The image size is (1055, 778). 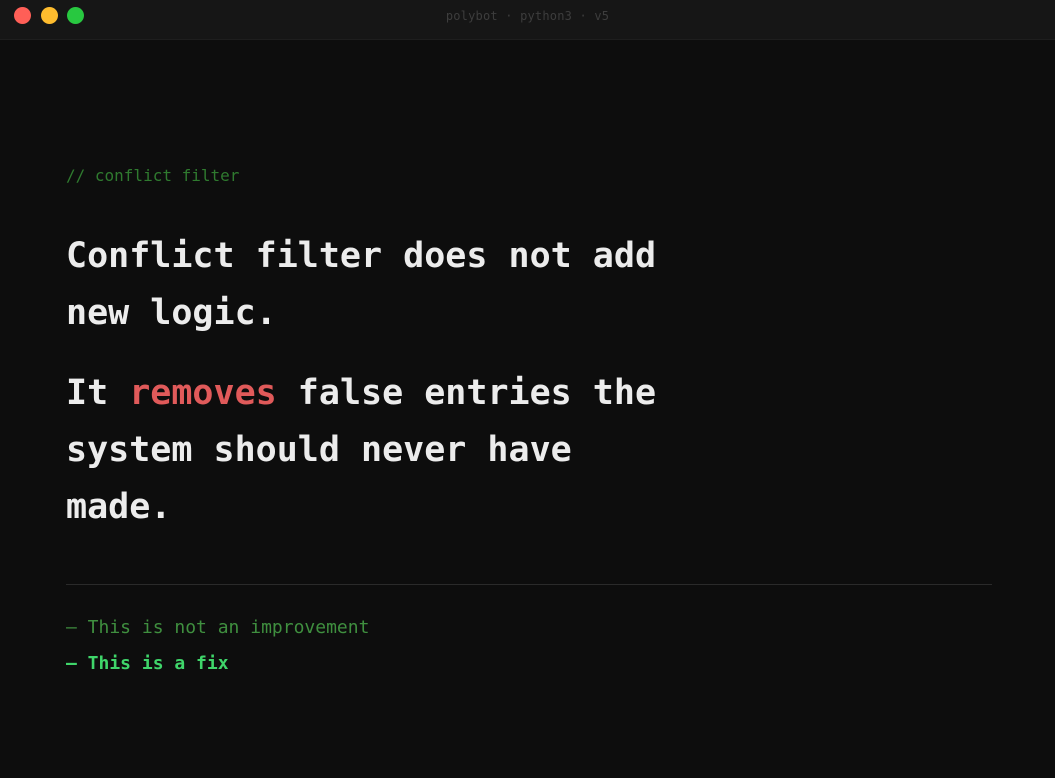 I want to click on section-comment: // conflict filter, so click(x=153, y=175).